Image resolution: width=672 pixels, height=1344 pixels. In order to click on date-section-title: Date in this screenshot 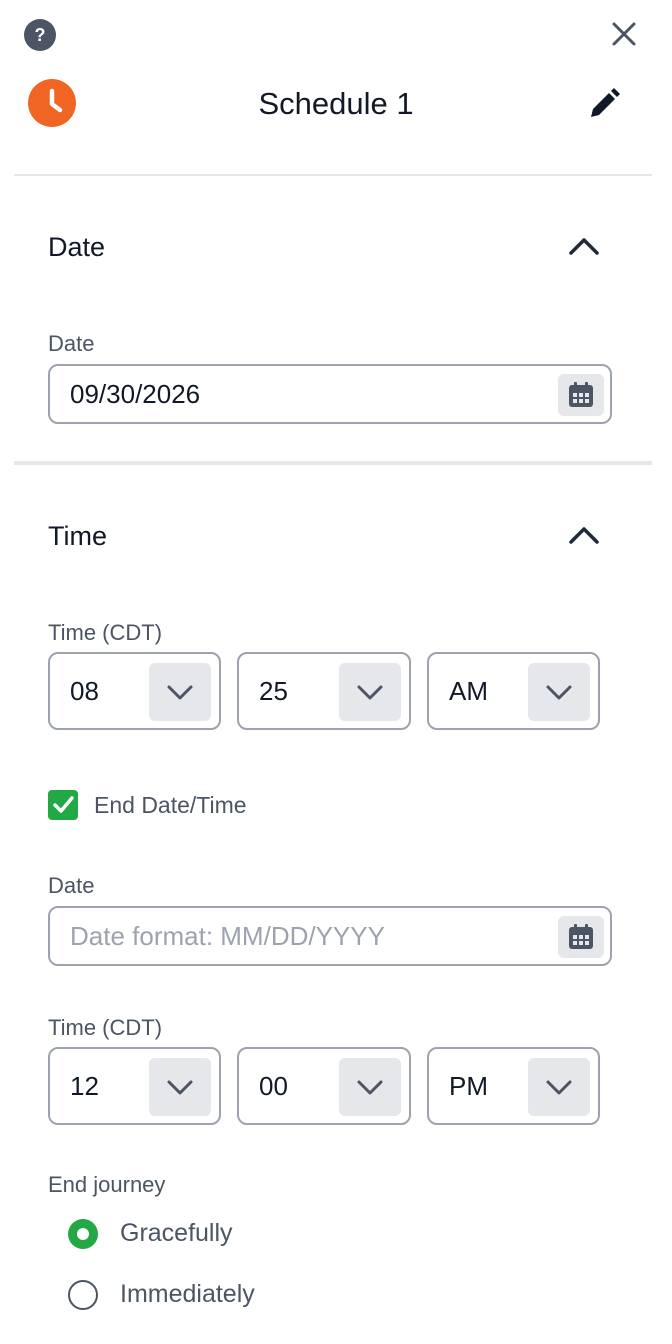, I will do `click(77, 247)`.